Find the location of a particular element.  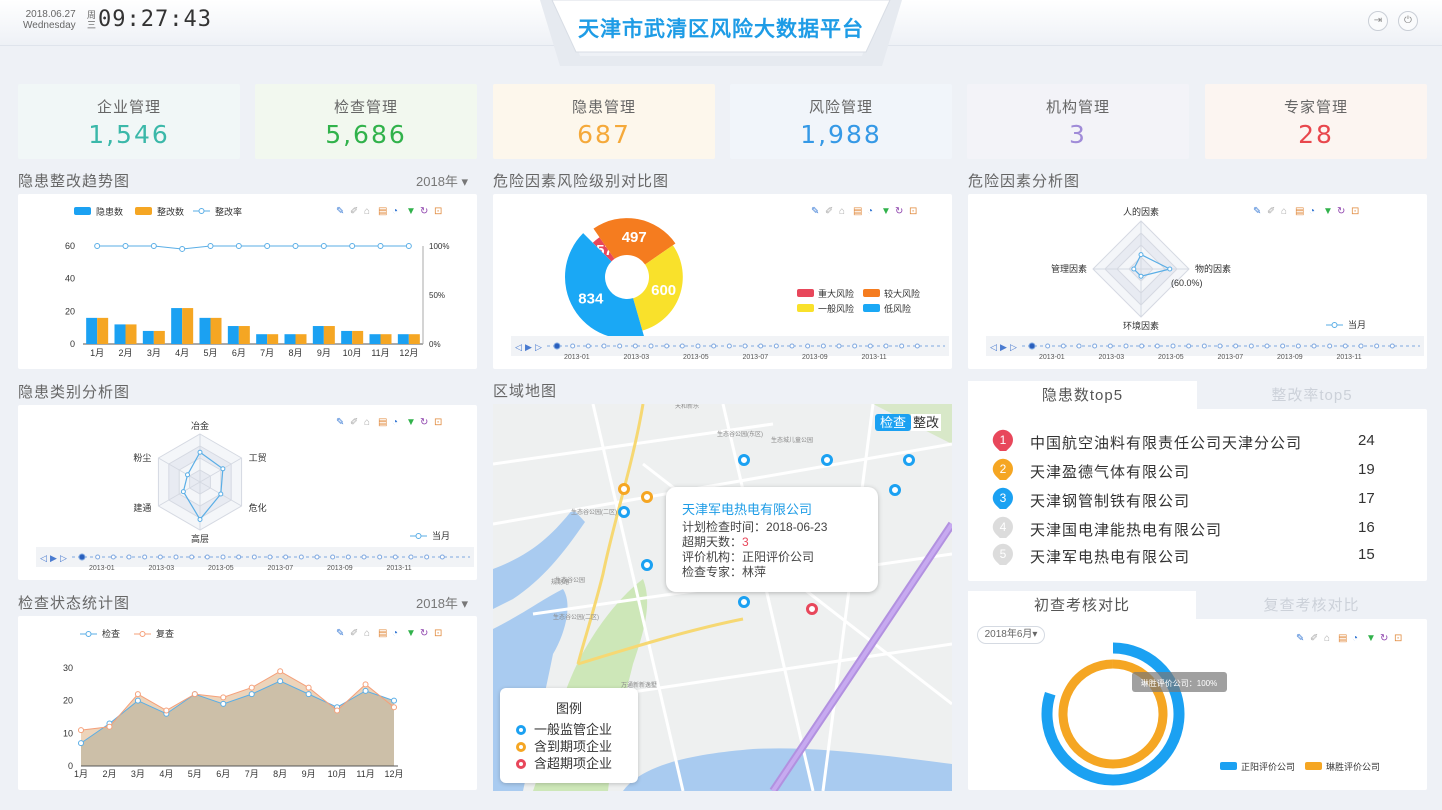

stat-card-1: 企业管理 1,546 is located at coordinates (129, 121).